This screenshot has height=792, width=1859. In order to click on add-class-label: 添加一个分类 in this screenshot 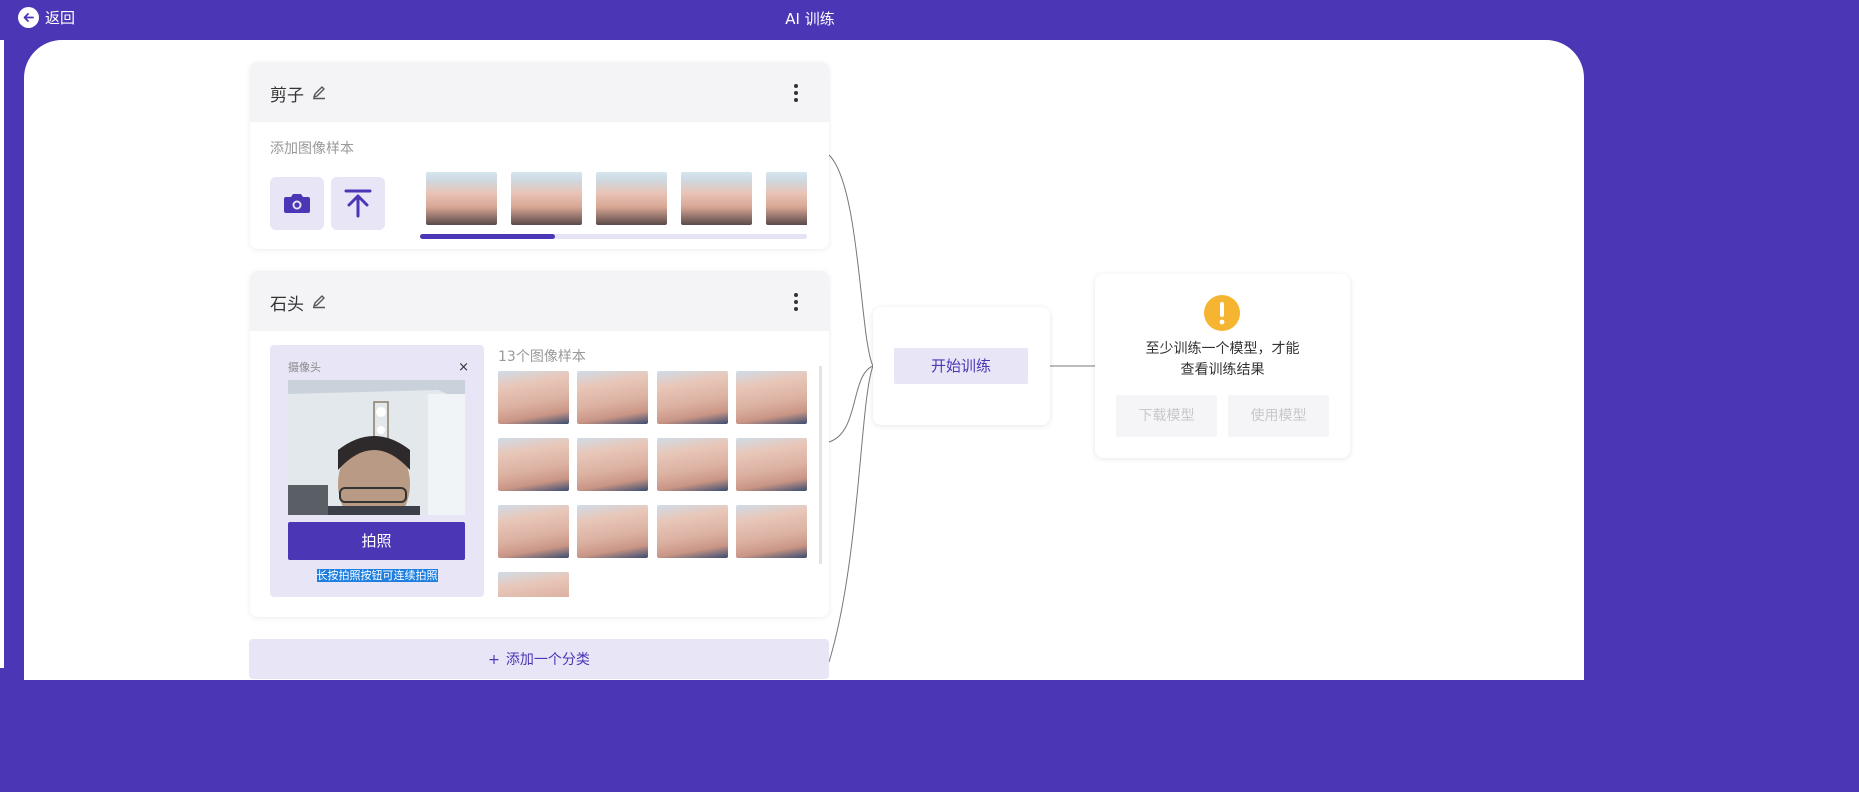, I will do `click(547, 660)`.